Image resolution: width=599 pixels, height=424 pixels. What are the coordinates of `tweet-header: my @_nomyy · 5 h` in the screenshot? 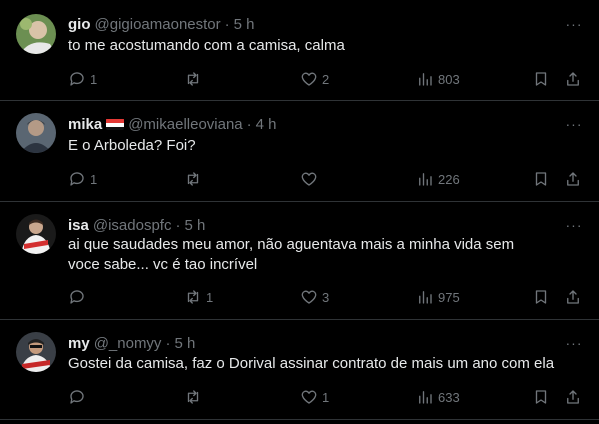 It's located at (131, 343).